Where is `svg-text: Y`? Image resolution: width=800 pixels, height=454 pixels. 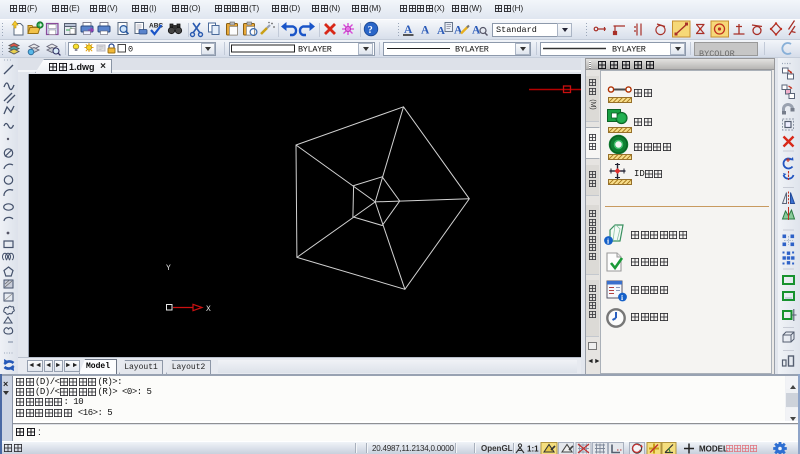
svg-text: Y is located at coordinates (168, 268).